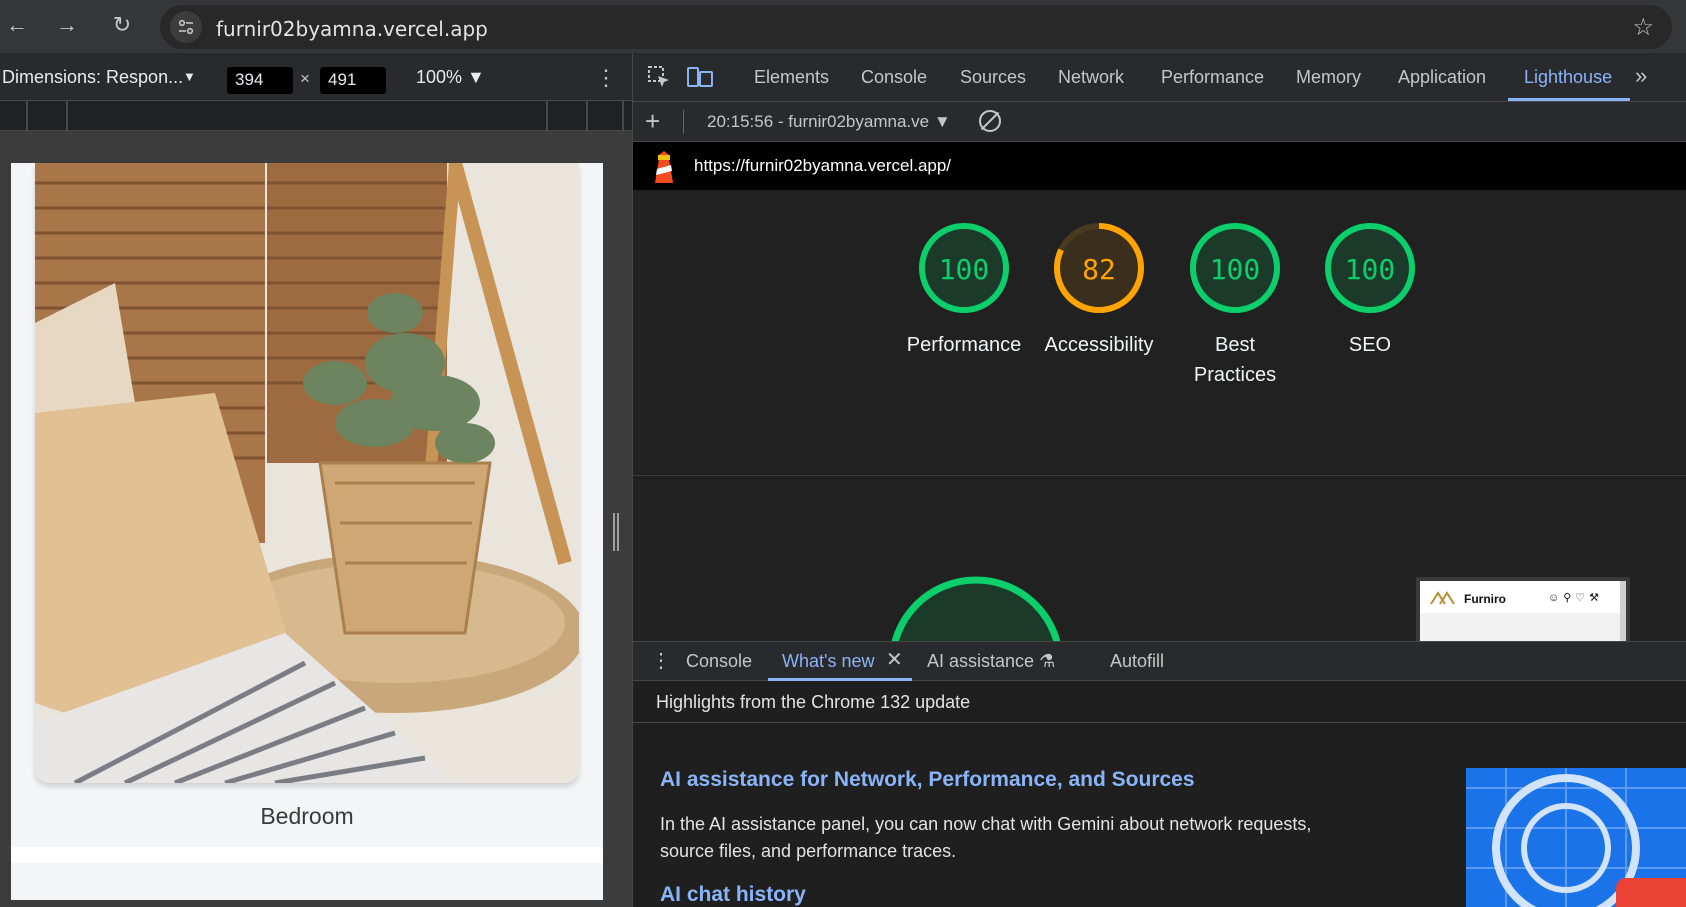 This screenshot has width=1686, height=907. I want to click on lighthouse-url-bar: https://furnir02byamna.vercel.app/, so click(1159, 166).